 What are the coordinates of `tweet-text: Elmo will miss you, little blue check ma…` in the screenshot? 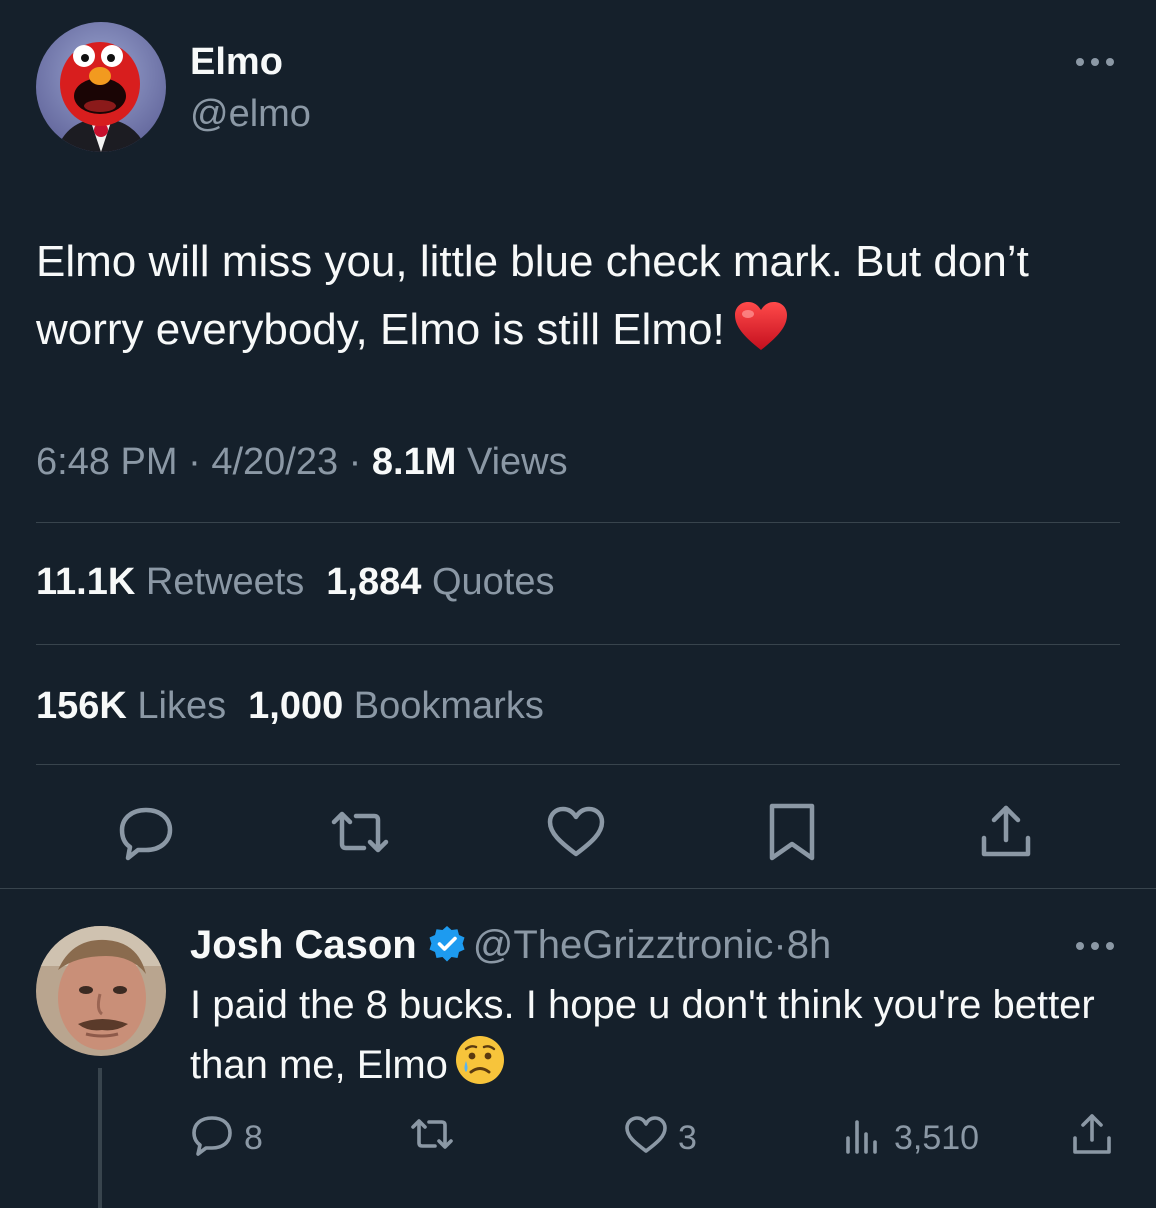 It's located at (581, 300).